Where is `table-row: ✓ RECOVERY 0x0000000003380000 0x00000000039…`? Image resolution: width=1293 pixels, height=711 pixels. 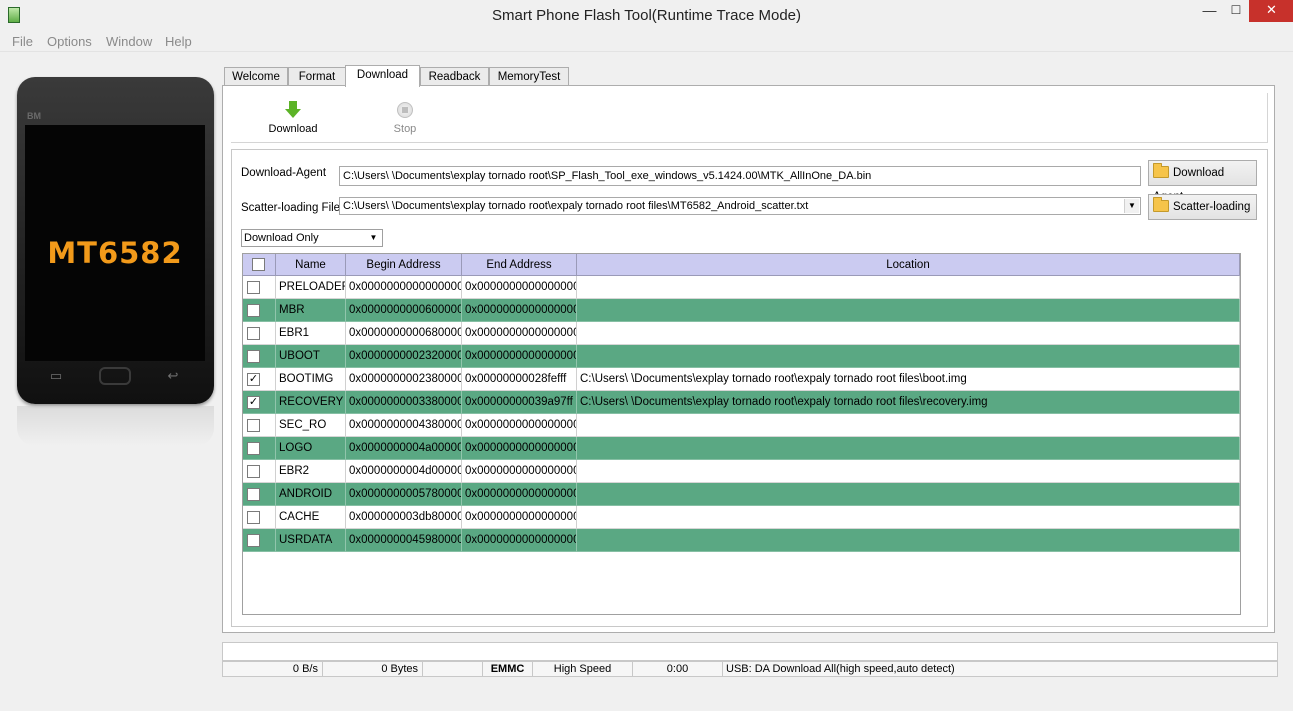
table-row: ✓ RECOVERY 0x0000000003380000 0x00000000039… is located at coordinates (741, 402).